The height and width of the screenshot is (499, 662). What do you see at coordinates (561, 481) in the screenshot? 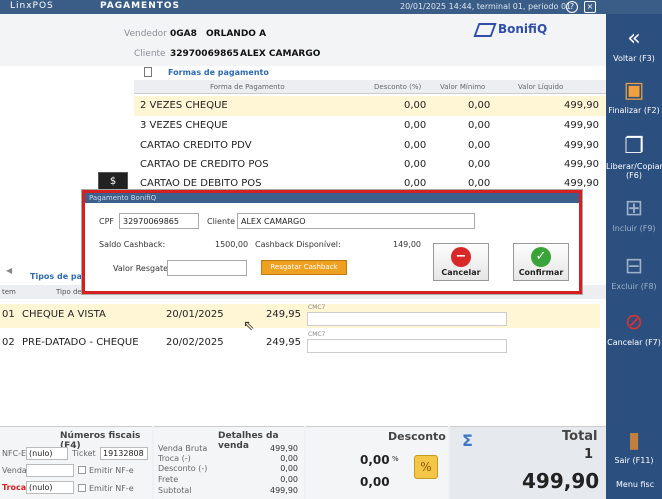
I see `total-value: 499,90` at bounding box center [561, 481].